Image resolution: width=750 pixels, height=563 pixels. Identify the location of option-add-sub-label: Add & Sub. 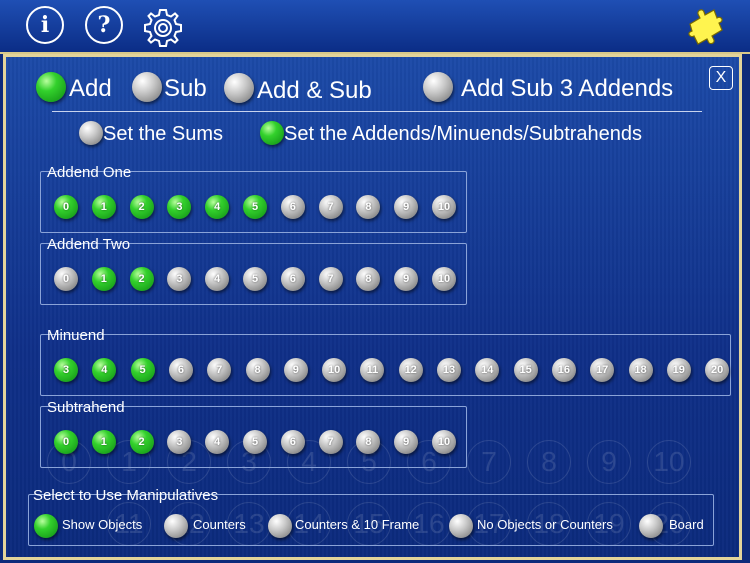
(314, 91).